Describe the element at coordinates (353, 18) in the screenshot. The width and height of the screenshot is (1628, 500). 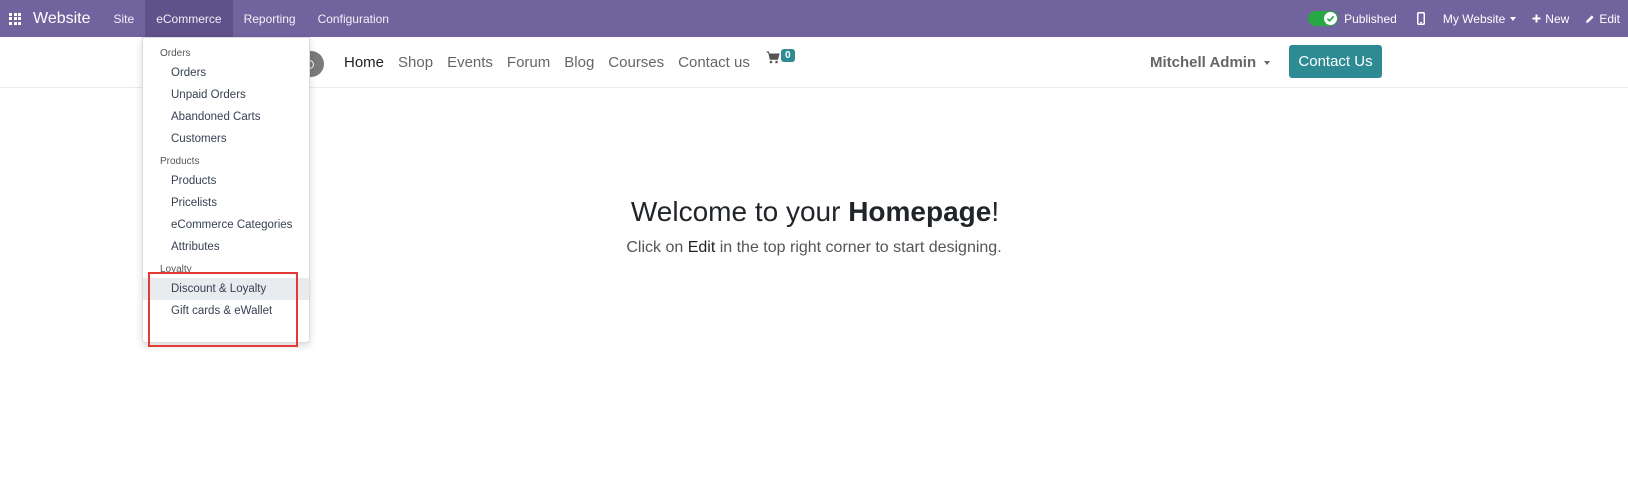
I see `topmenu-configuration: Configuration` at that location.